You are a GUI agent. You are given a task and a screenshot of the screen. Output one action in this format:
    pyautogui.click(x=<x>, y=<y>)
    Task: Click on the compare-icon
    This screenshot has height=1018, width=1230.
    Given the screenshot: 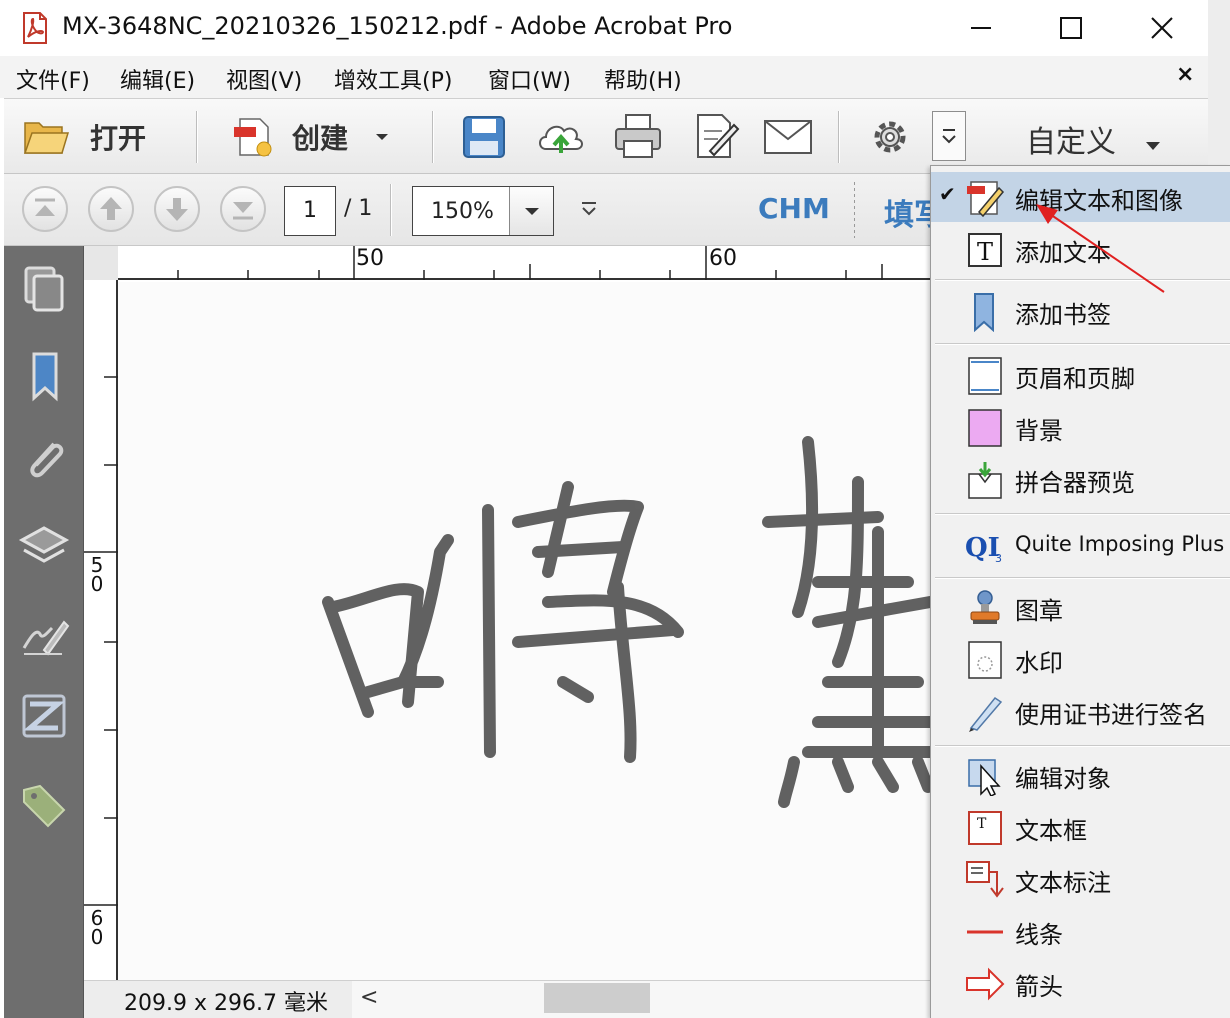 What is the action you would take?
    pyautogui.click(x=44, y=716)
    